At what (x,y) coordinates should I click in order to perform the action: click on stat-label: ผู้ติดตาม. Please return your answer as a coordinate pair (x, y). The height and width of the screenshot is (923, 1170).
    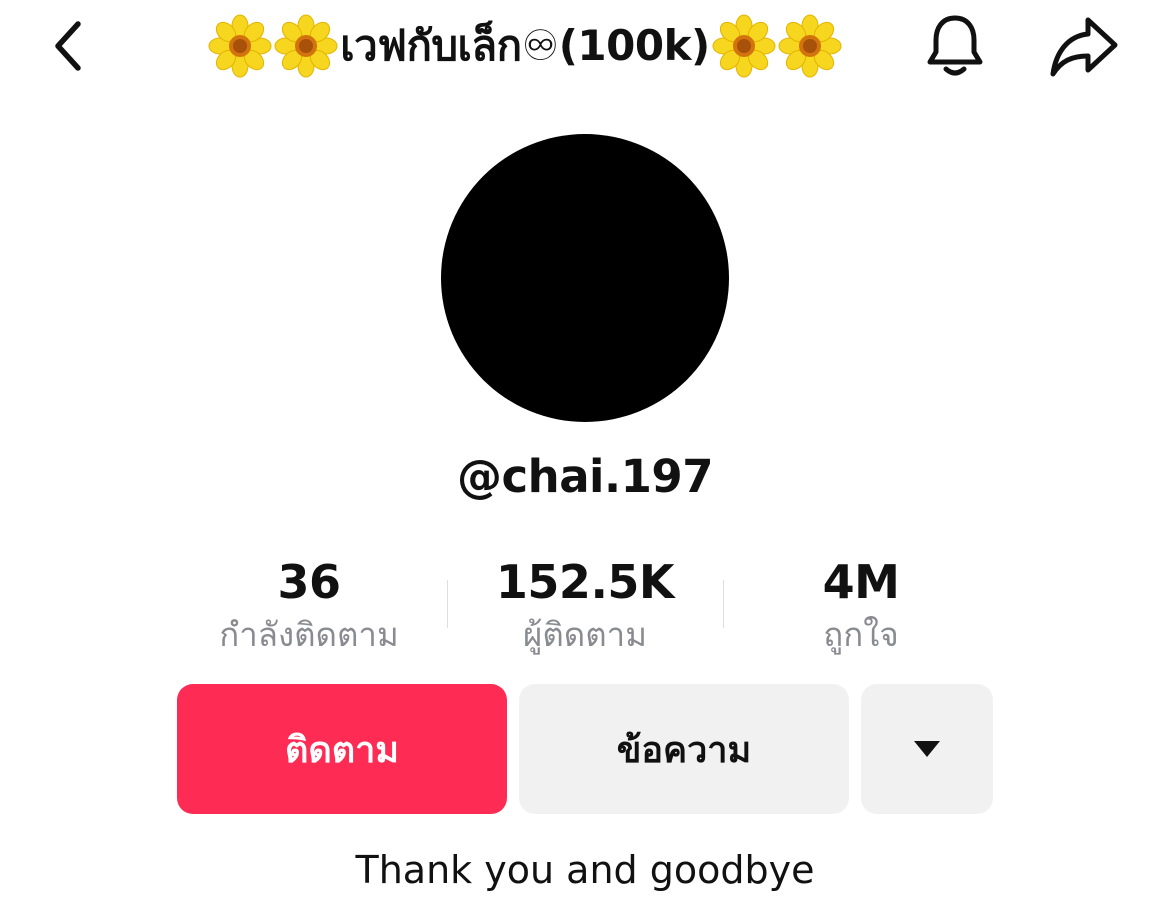
    Looking at the image, I should click on (585, 634).